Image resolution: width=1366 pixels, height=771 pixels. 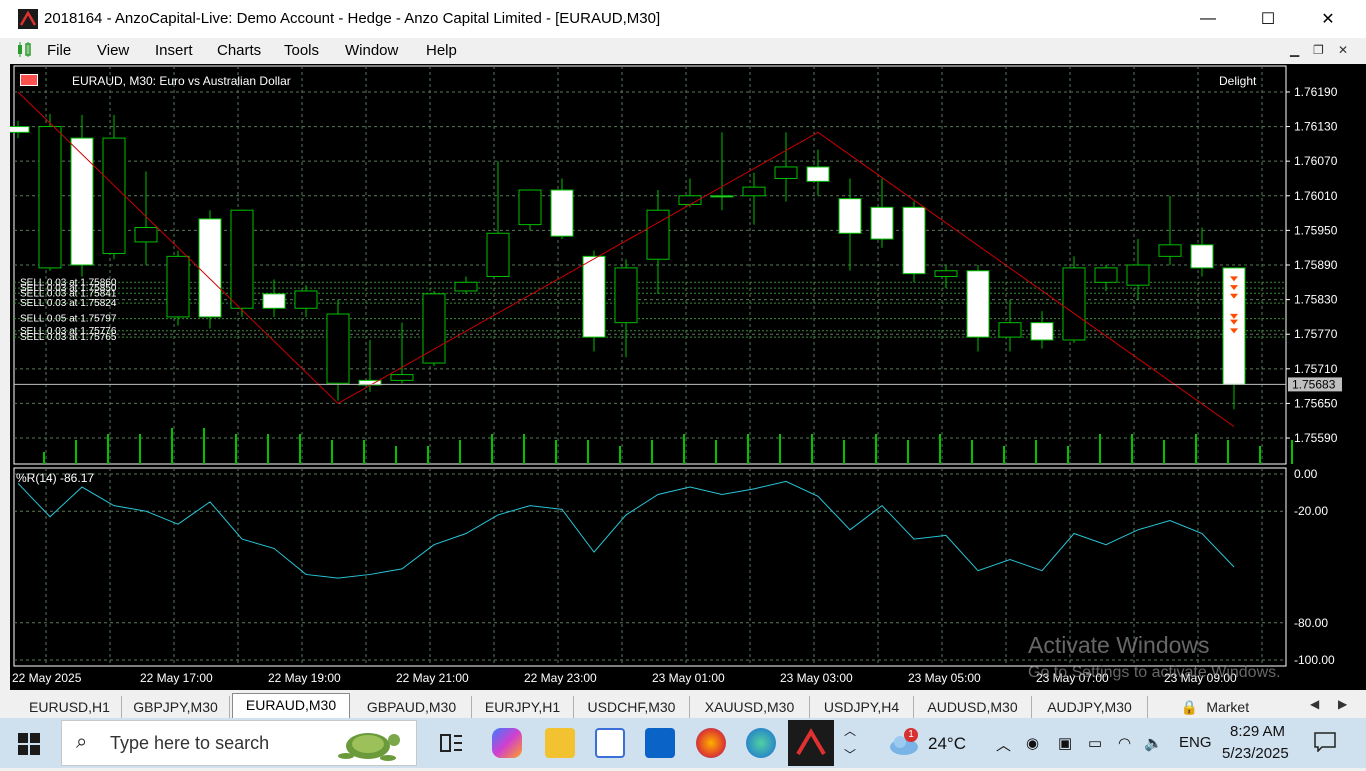 I want to click on price-tick-label: 1.76190, so click(x=1316, y=92).